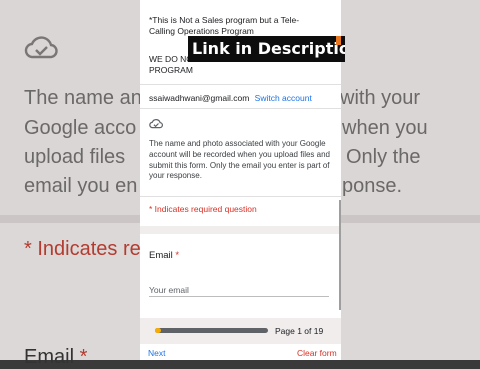 This screenshot has width=480, height=369. I want to click on background-text-line: with your, so click(380, 98).